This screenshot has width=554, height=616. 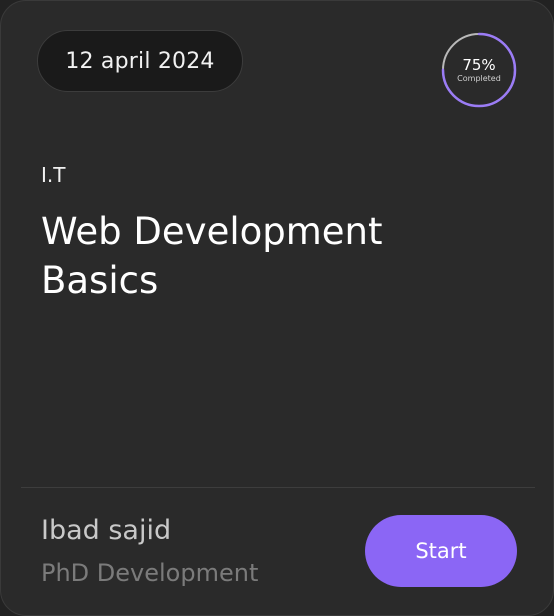 What do you see at coordinates (212, 256) in the screenshot?
I see `course-title: Web Development Basics` at bounding box center [212, 256].